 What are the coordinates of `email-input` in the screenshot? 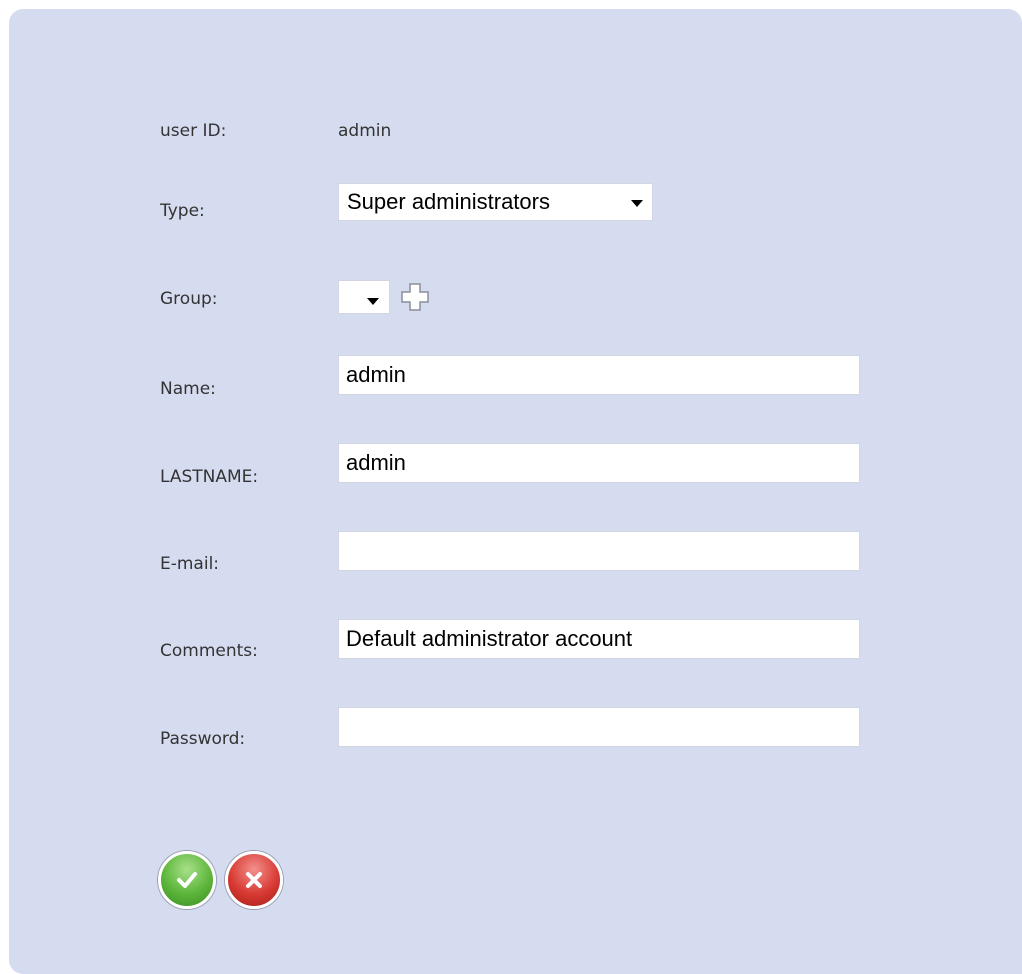 It's located at (599, 551).